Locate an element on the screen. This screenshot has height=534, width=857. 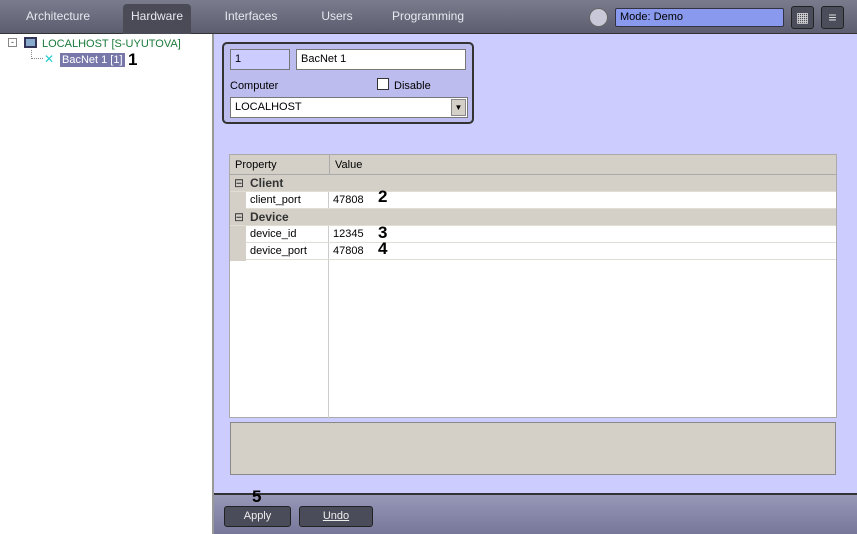
marker-2: 2 is located at coordinates (383, 196).